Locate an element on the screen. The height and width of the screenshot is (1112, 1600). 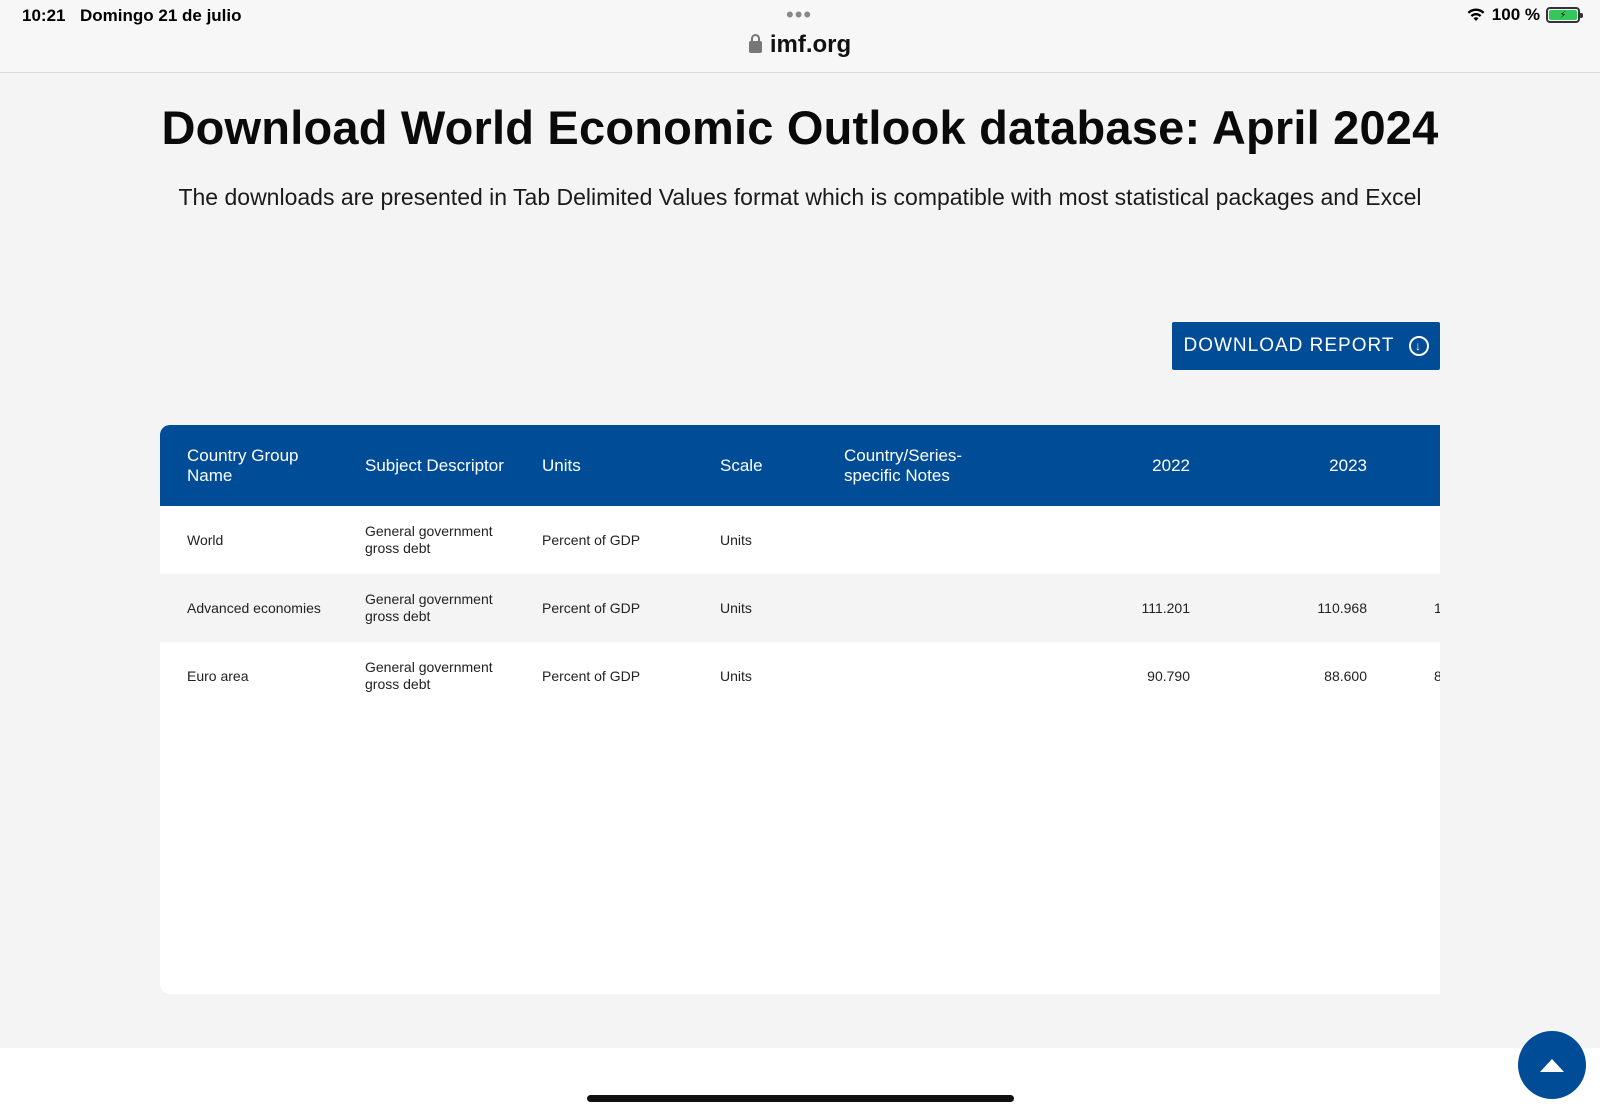
battery-percent: 100 % is located at coordinates (1515, 14).